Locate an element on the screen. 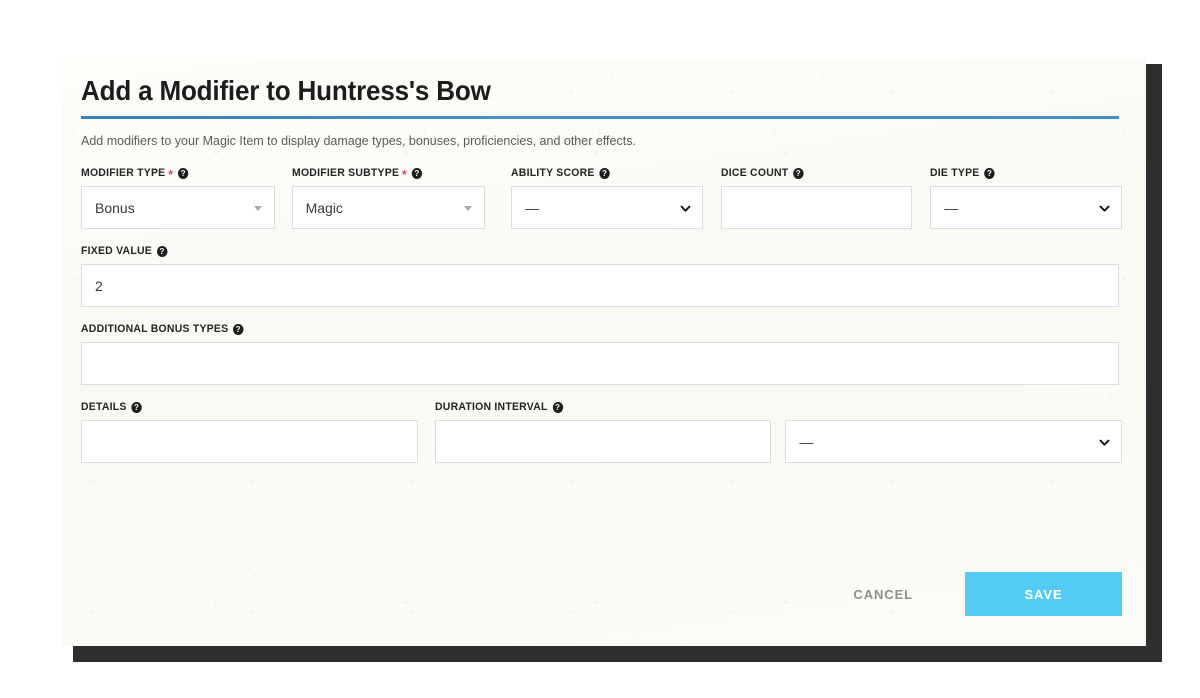 The height and width of the screenshot is (698, 1200). select-modifier-subtype: Magic is located at coordinates (388, 207).